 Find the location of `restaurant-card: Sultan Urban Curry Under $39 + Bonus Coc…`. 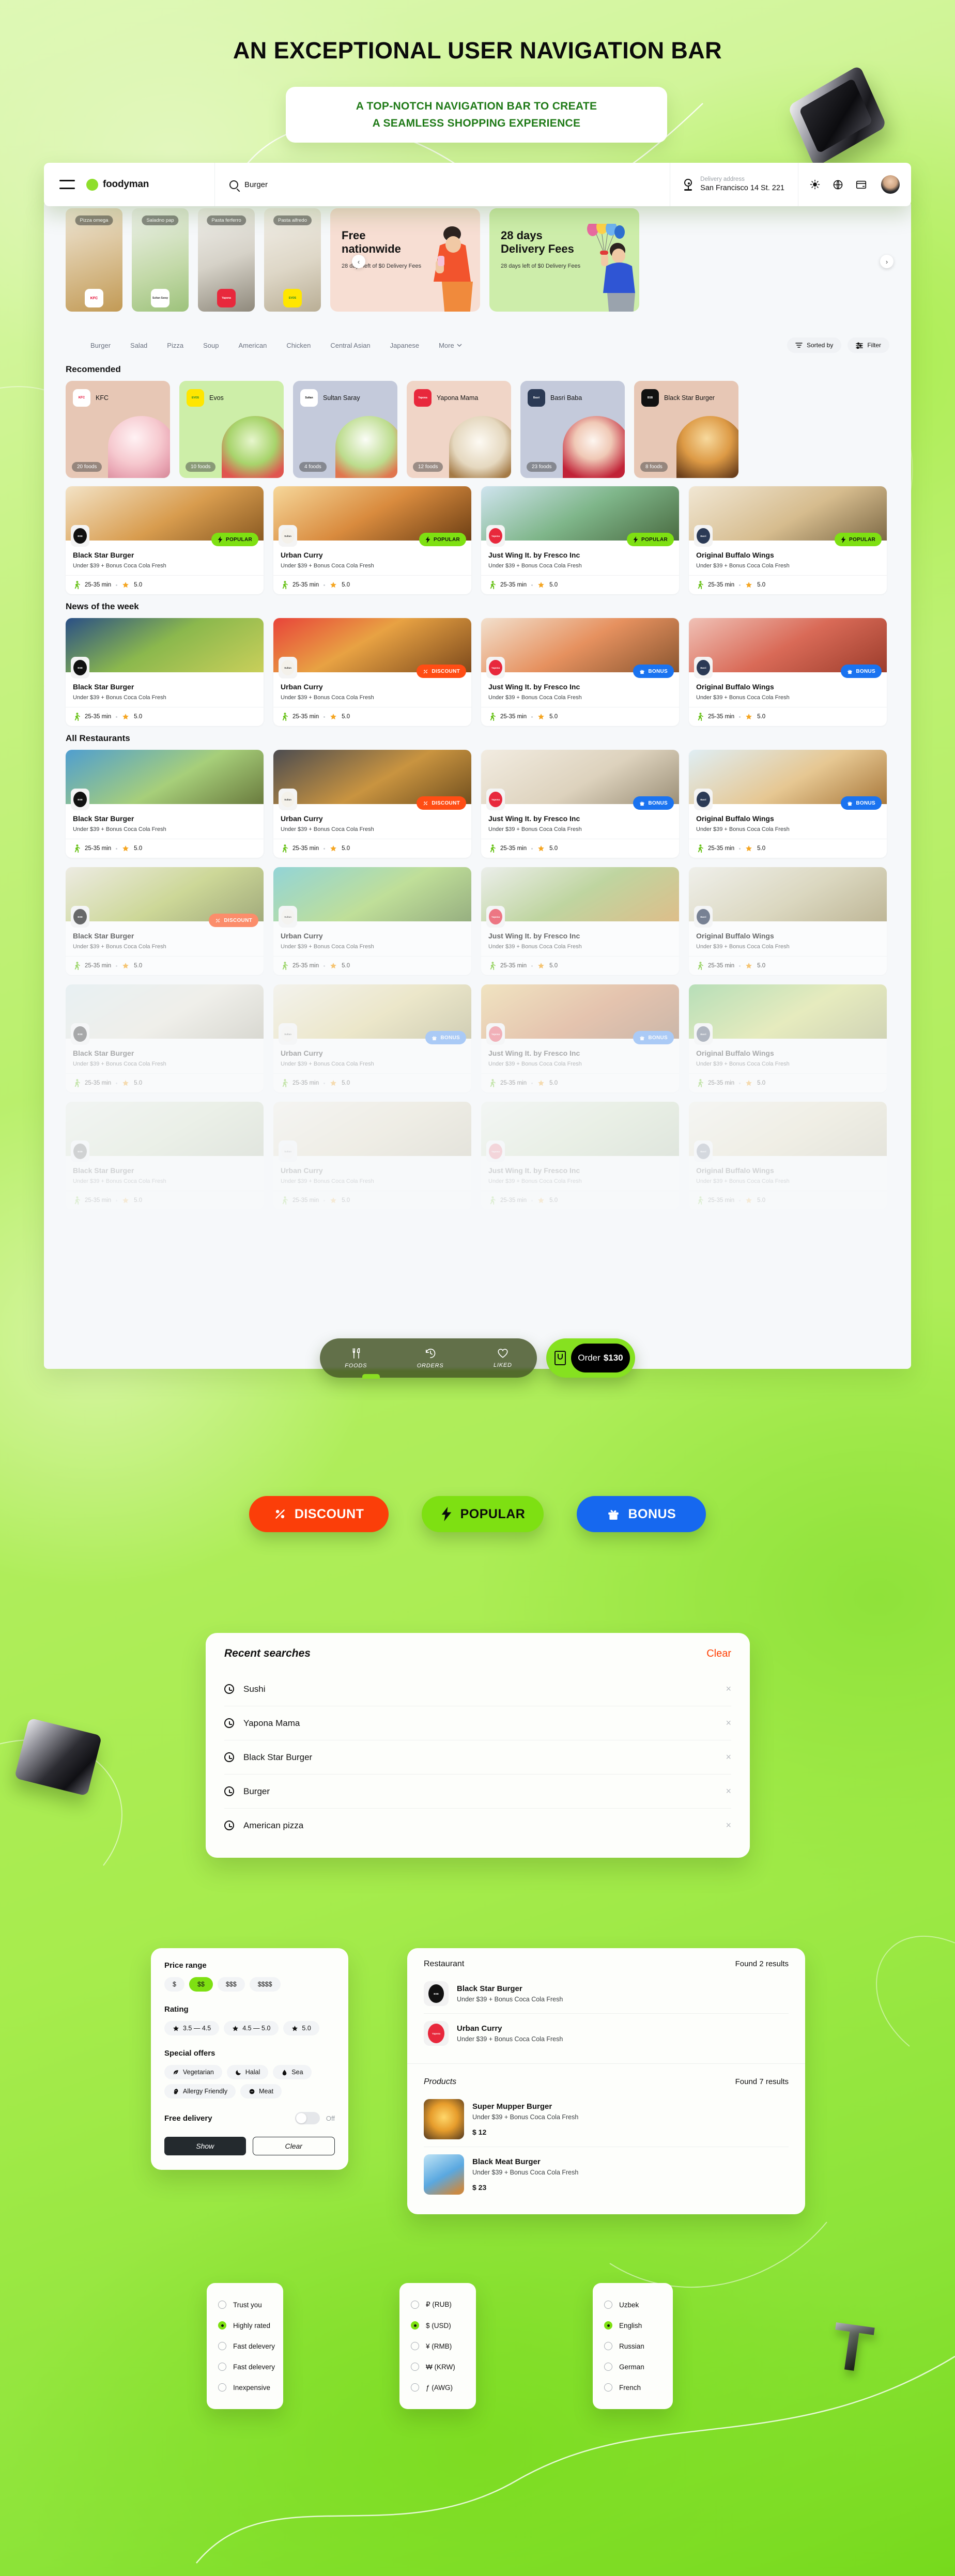

restaurant-card: Sultan Urban Curry Under $39 + Bonus Coc… is located at coordinates (372, 921).